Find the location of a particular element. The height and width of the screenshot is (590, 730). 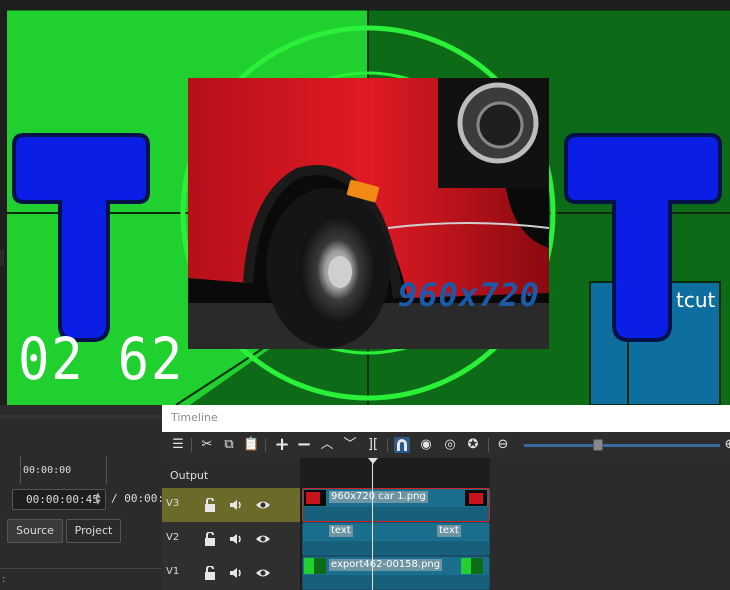

add-track-icon: + is located at coordinates (282, 445).